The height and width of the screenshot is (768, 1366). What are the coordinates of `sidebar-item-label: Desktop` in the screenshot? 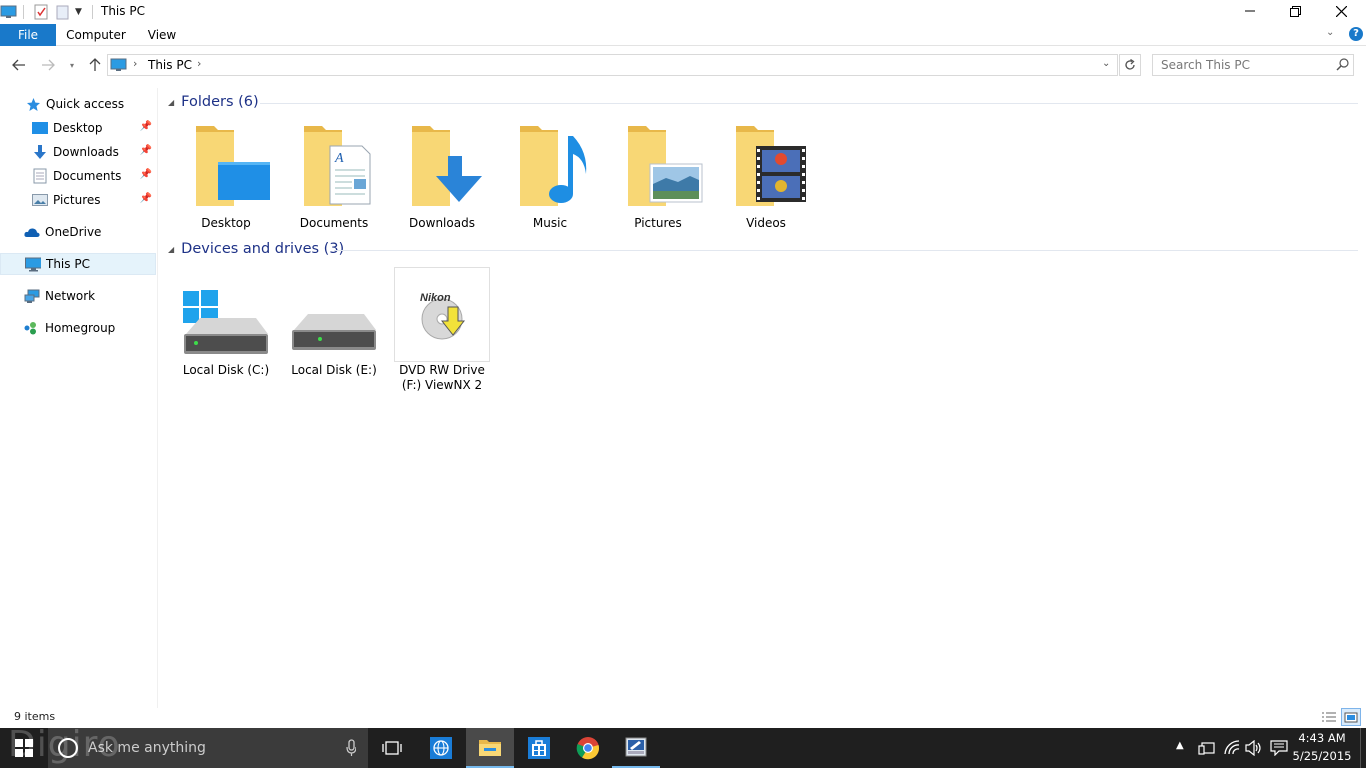 It's located at (78, 128).